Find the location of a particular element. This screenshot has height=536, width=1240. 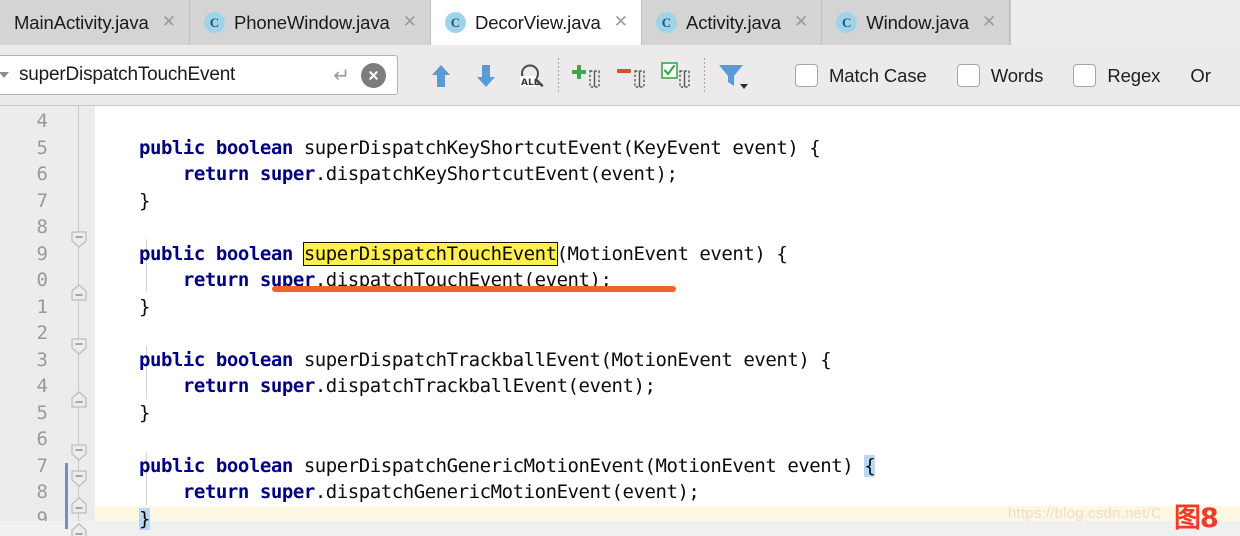

filter-button is located at coordinates (732, 75).